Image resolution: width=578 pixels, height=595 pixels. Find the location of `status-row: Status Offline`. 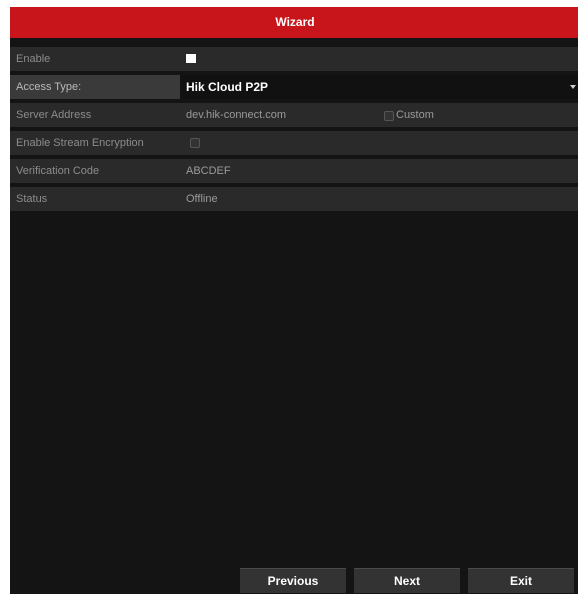

status-row: Status Offline is located at coordinates (294, 199).